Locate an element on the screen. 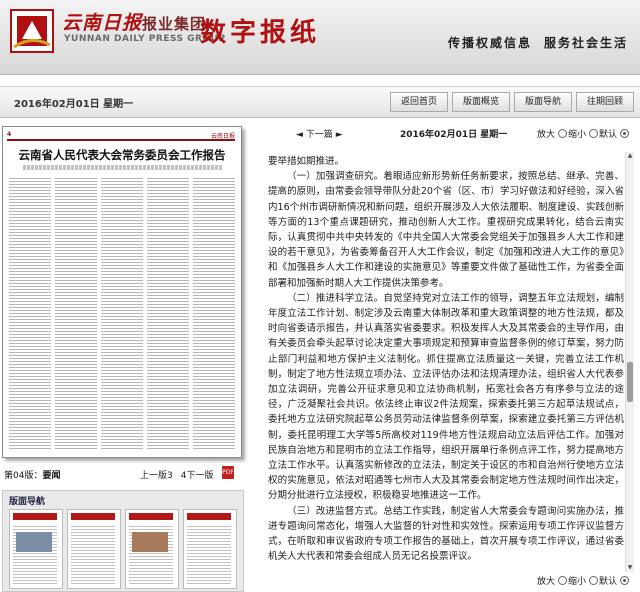 This screenshot has width=640, height=592. bottom-zoom-out-radio is located at coordinates (593, 580).